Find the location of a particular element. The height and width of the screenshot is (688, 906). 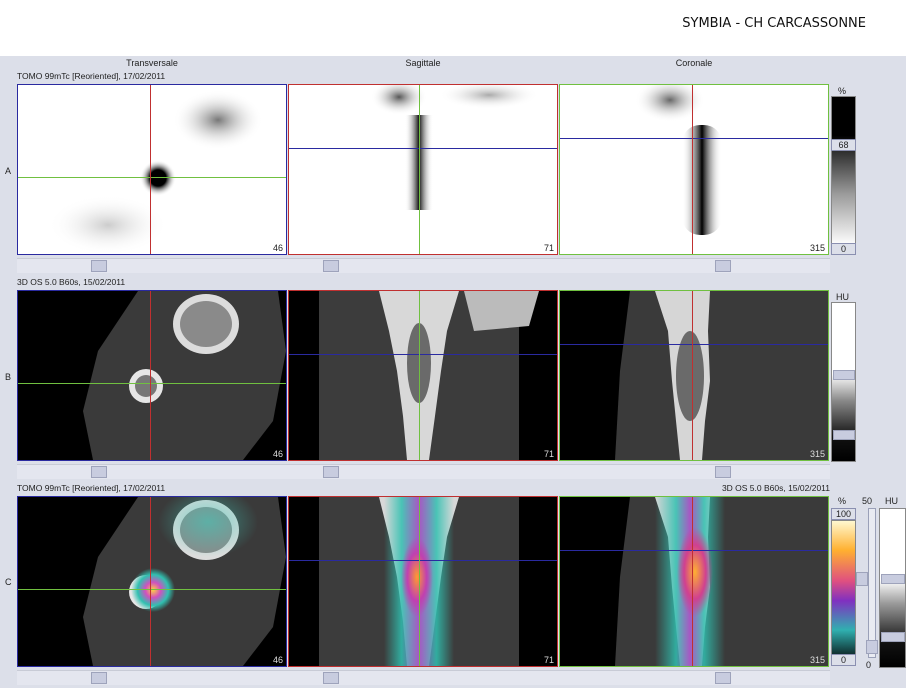

colorbar-c-unit: % is located at coordinates (842, 501).